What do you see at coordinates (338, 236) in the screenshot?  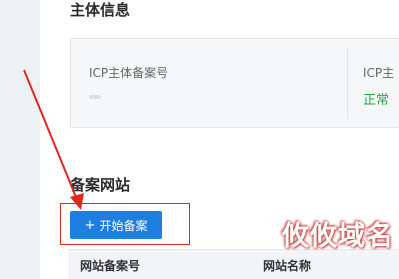 I see `watermark-logo: 攸攸域名` at bounding box center [338, 236].